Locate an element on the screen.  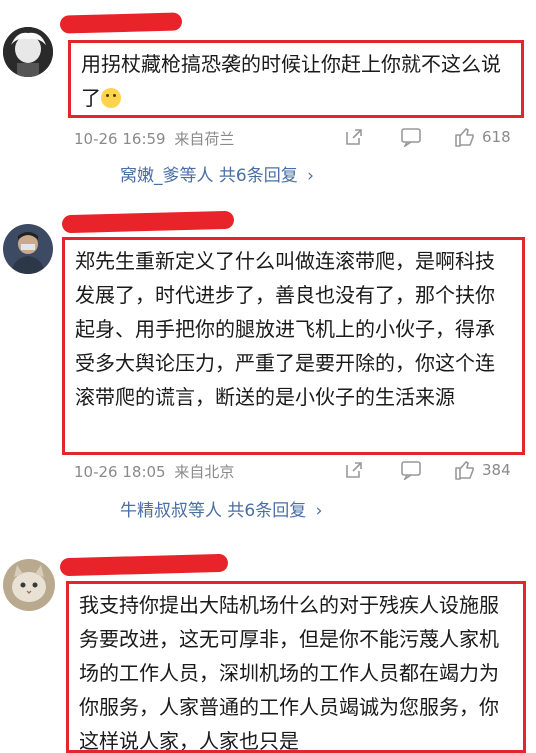
replies-text: 窝嫩_爹等人 共6条回复 is located at coordinates (209, 176).